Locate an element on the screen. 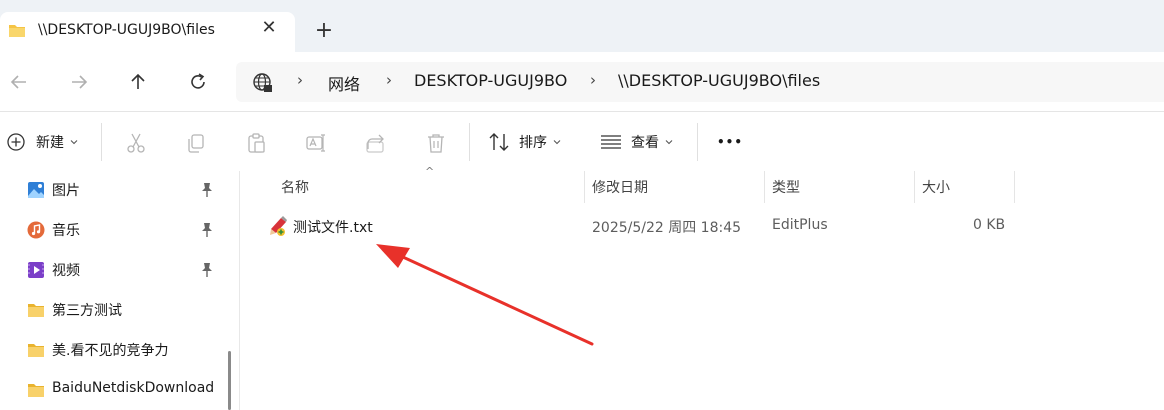  paste-icon is located at coordinates (256, 143).